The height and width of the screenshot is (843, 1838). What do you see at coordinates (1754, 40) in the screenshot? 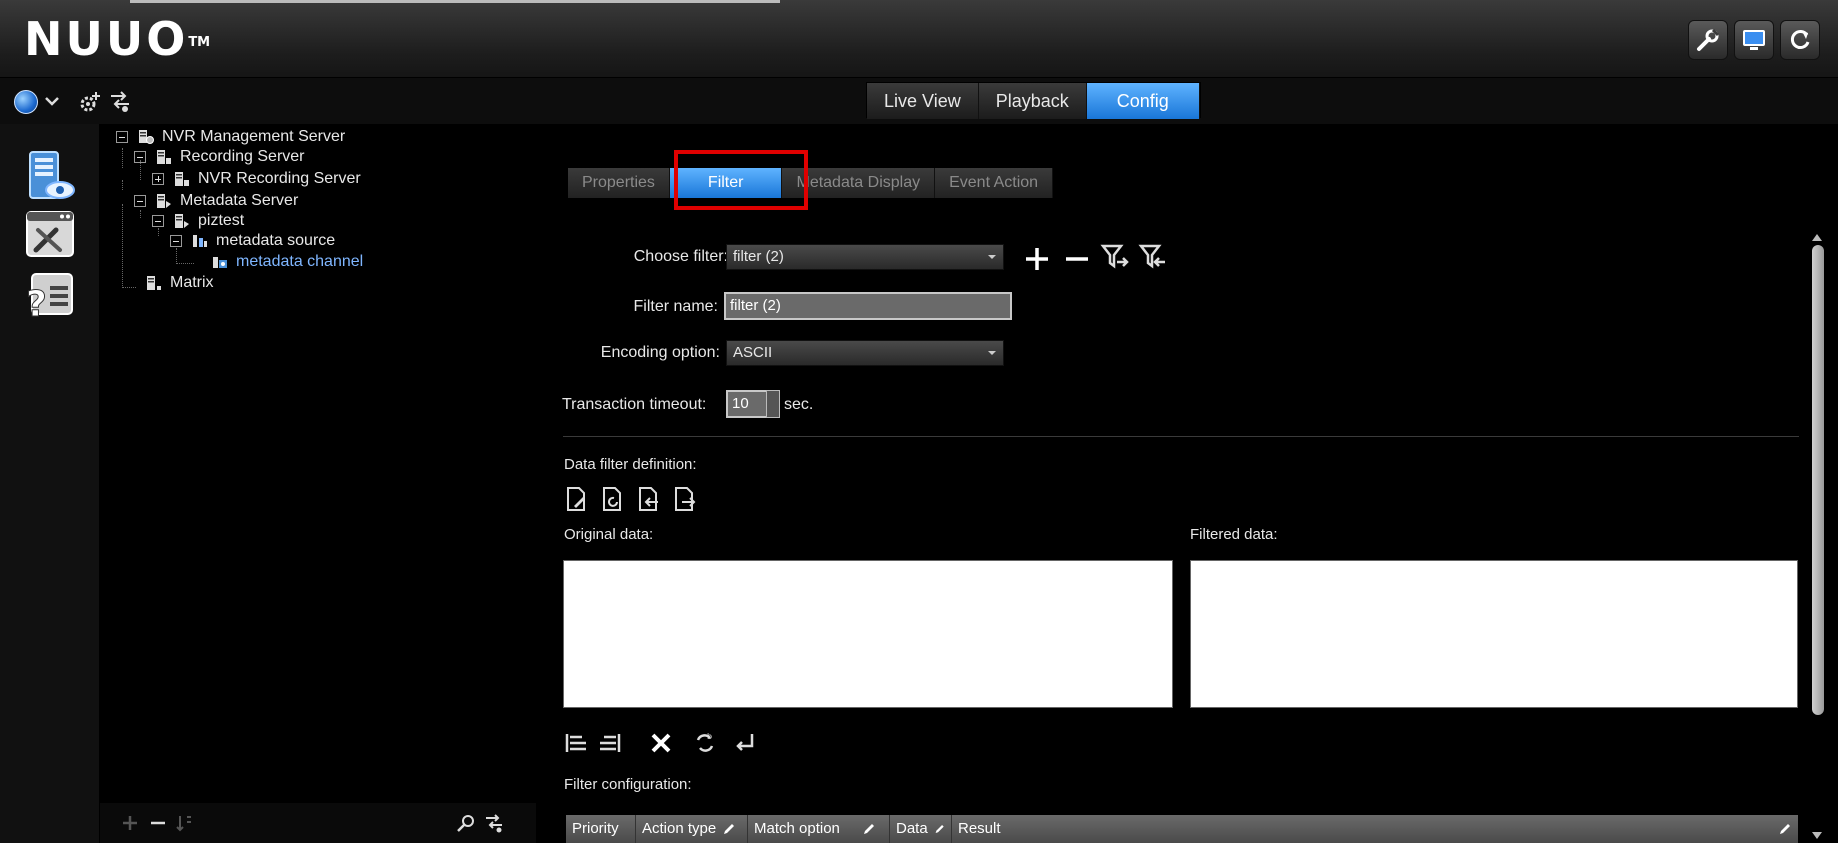
I see `monitor-button` at bounding box center [1754, 40].